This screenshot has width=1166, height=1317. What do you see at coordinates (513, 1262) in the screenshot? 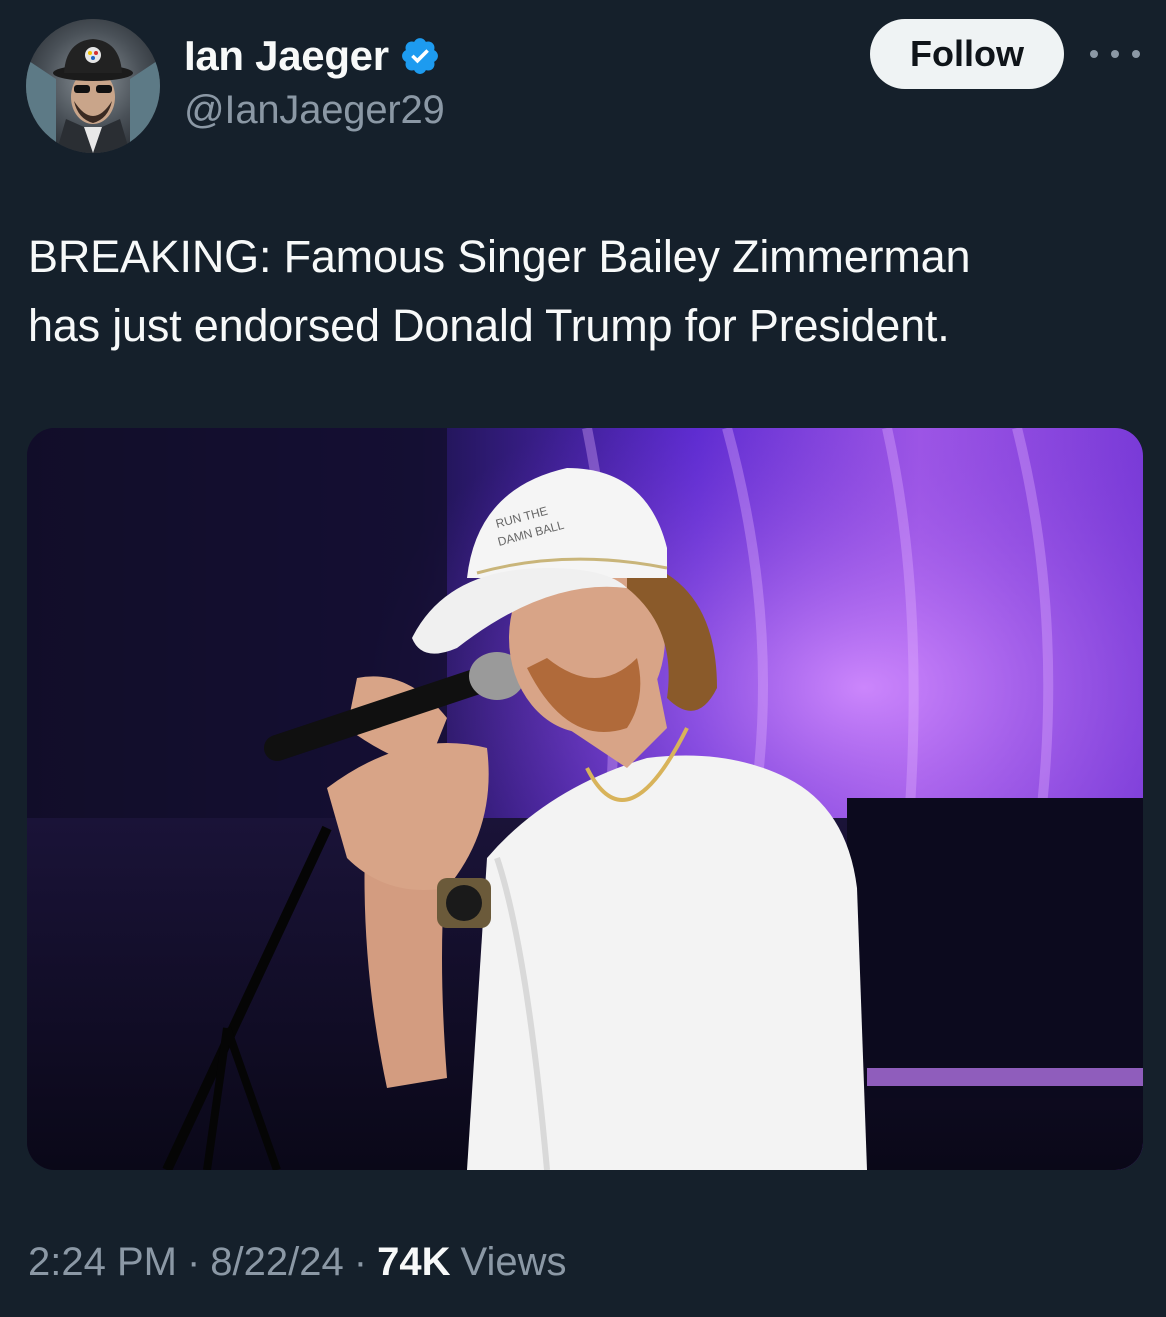
I see `views-label: Views` at bounding box center [513, 1262].